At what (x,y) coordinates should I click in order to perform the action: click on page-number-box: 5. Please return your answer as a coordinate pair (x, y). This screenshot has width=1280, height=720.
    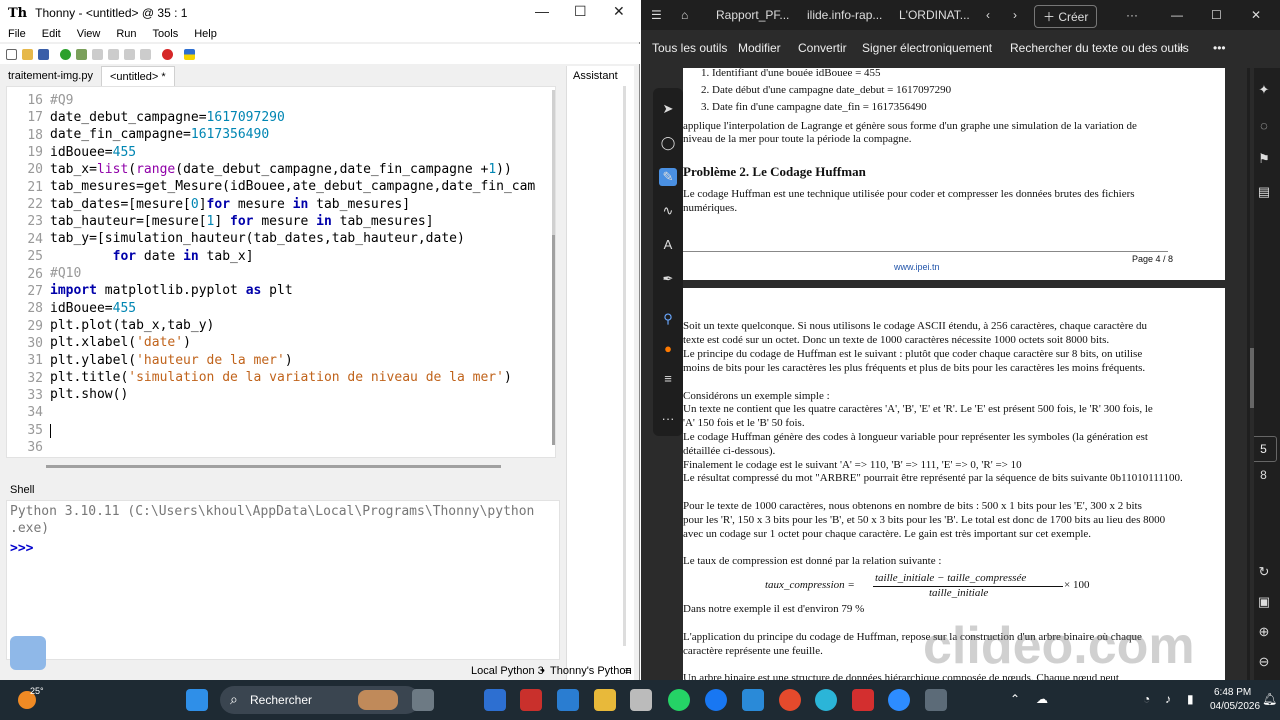
    Looking at the image, I should click on (1263, 449).